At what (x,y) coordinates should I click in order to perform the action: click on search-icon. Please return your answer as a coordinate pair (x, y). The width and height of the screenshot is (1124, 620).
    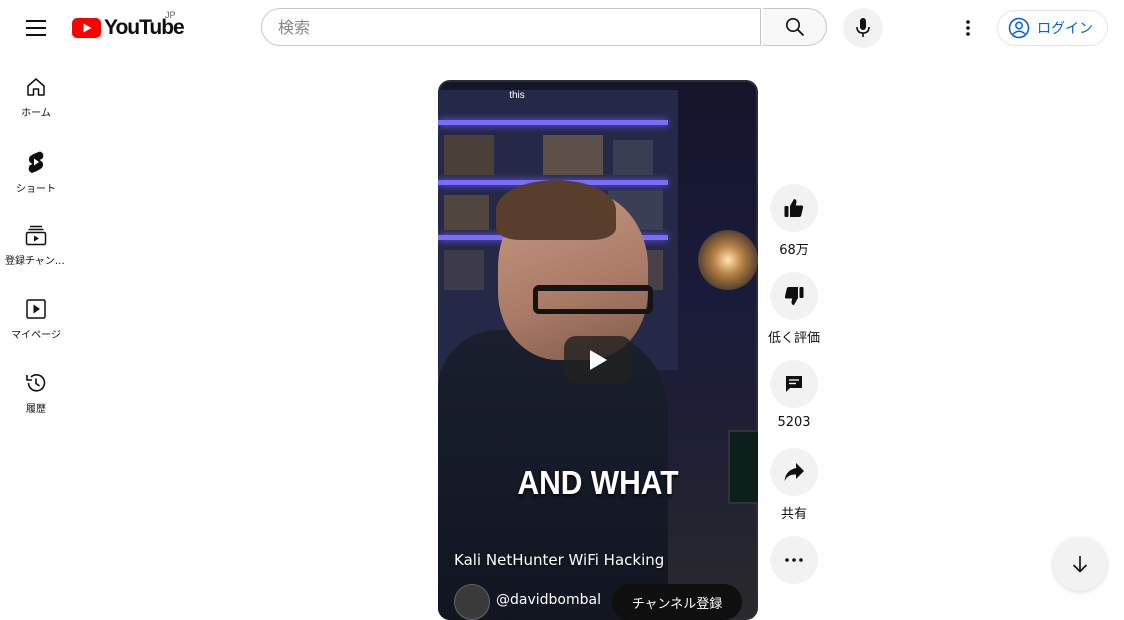
    Looking at the image, I should click on (794, 27).